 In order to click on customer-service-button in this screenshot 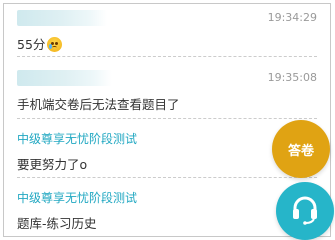, I will do `click(305, 211)`.